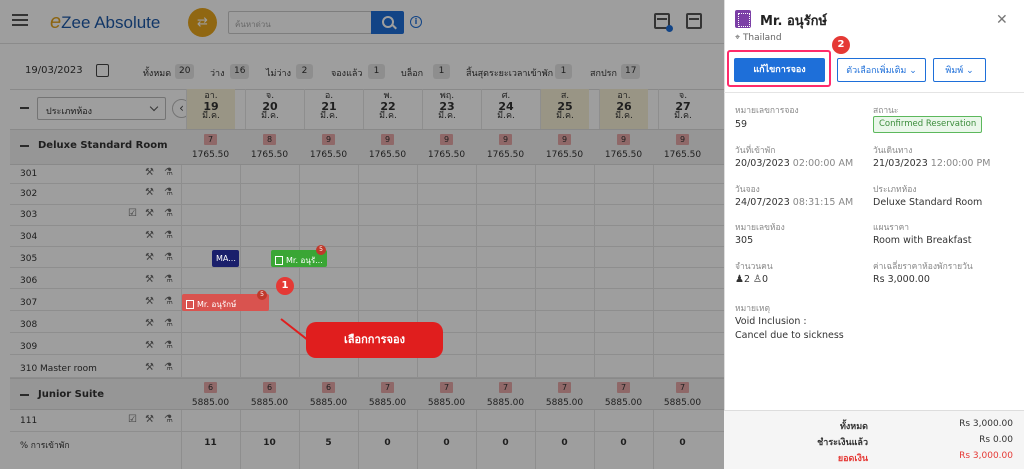 Image resolution: width=1024 pixels, height=469 pixels. Describe the element at coordinates (374, 340) in the screenshot. I see `tooltip-select-booking: เลือกการจอง` at that location.